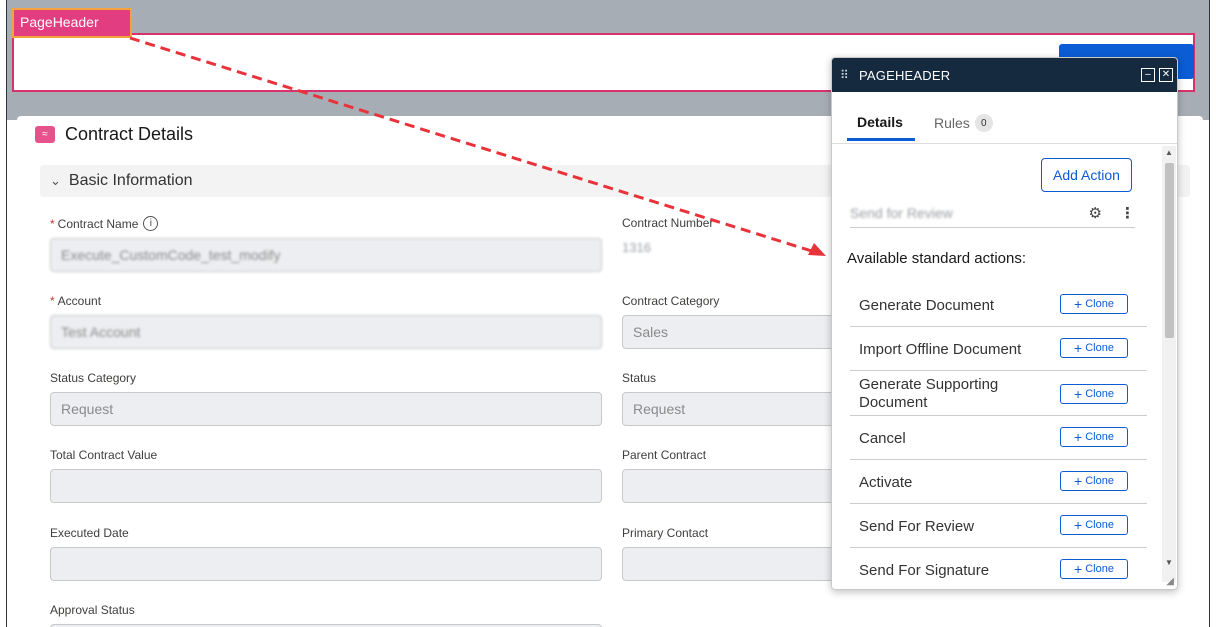 The image size is (1216, 627). What do you see at coordinates (639, 378) in the screenshot?
I see `field-label: Status` at bounding box center [639, 378].